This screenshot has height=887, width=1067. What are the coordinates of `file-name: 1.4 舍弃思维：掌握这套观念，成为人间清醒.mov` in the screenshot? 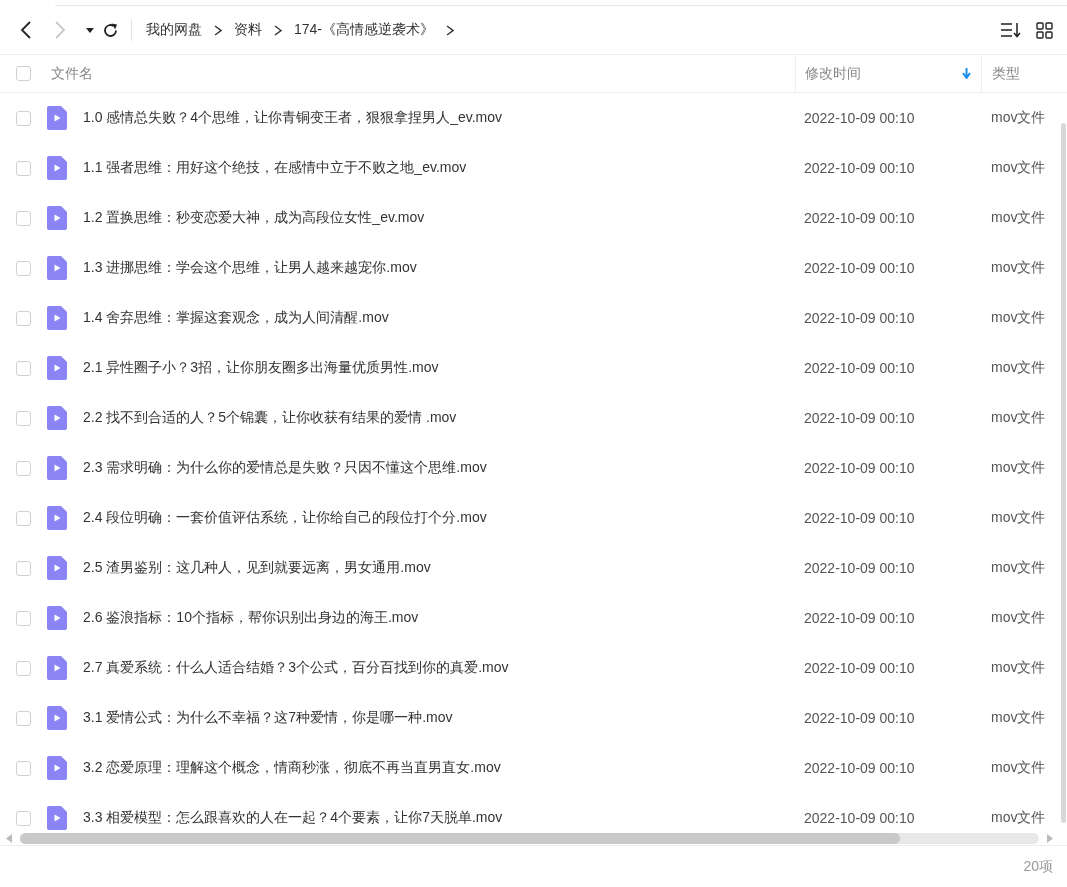 It's located at (236, 318).